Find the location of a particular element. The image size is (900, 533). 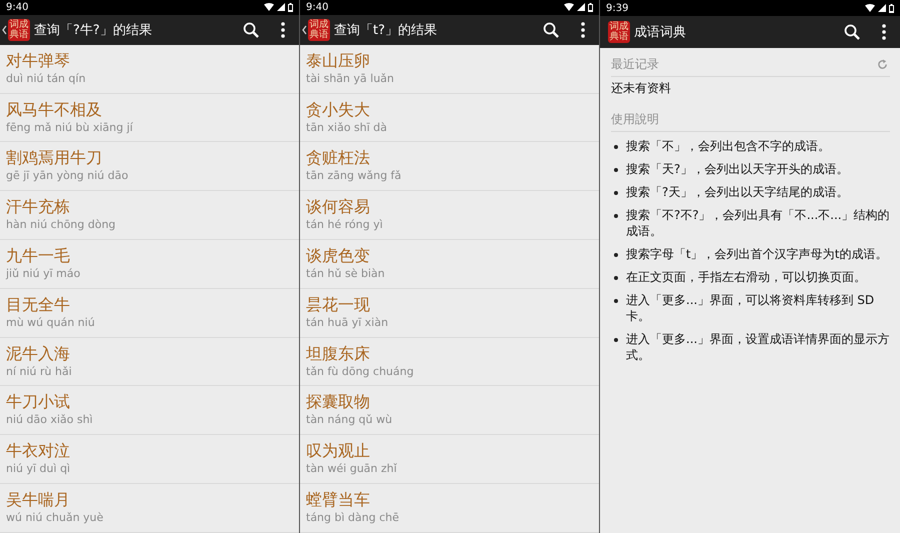

idiom-list-item: 泥牛入海 ní niú rù hǎi is located at coordinates (149, 362).